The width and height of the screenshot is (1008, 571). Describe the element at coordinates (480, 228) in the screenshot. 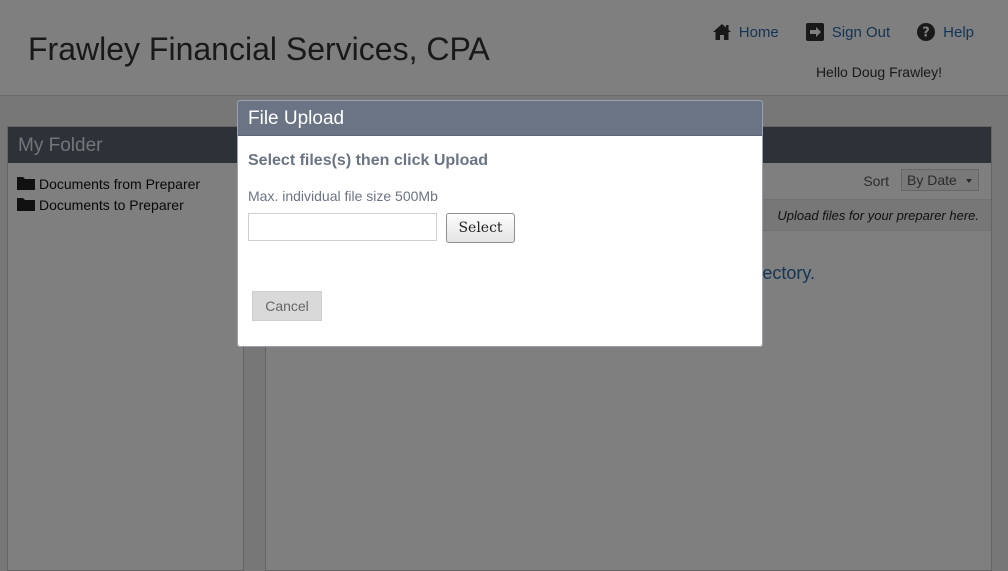

I see `select-files-button: Select` at that location.